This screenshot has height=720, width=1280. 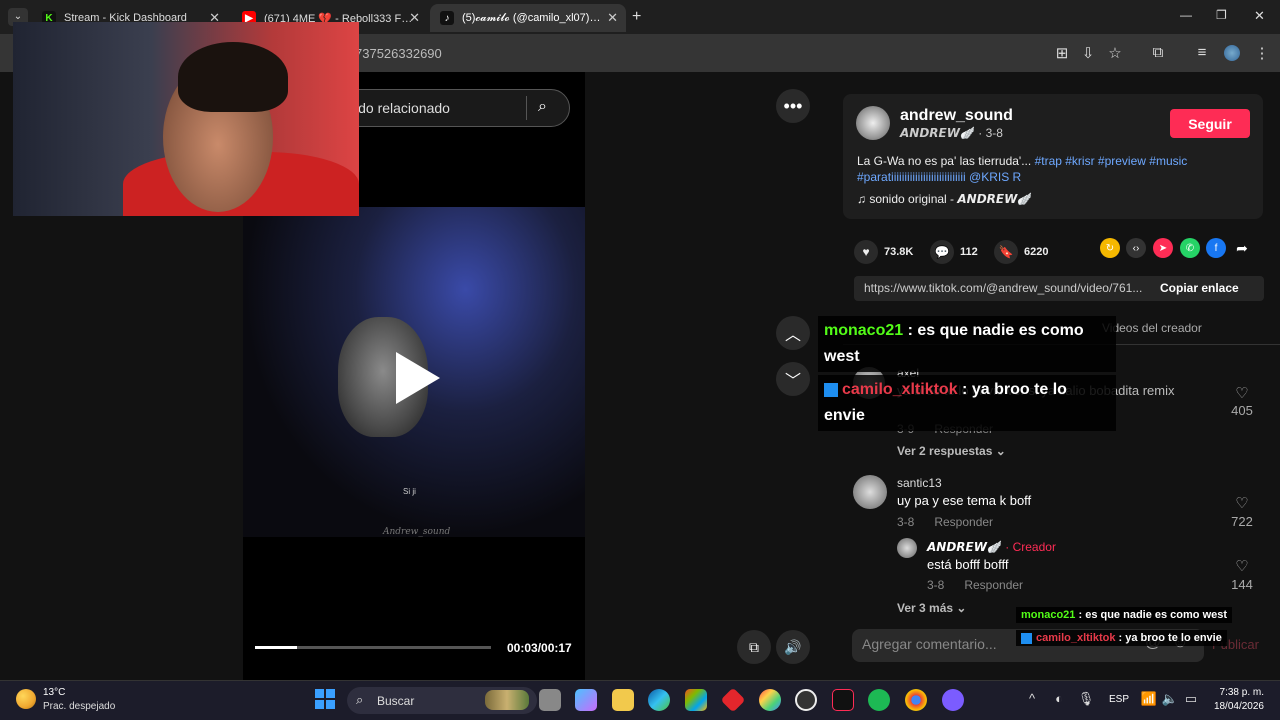 I want to click on battery-icon: ▭, so click(x=1191, y=699).